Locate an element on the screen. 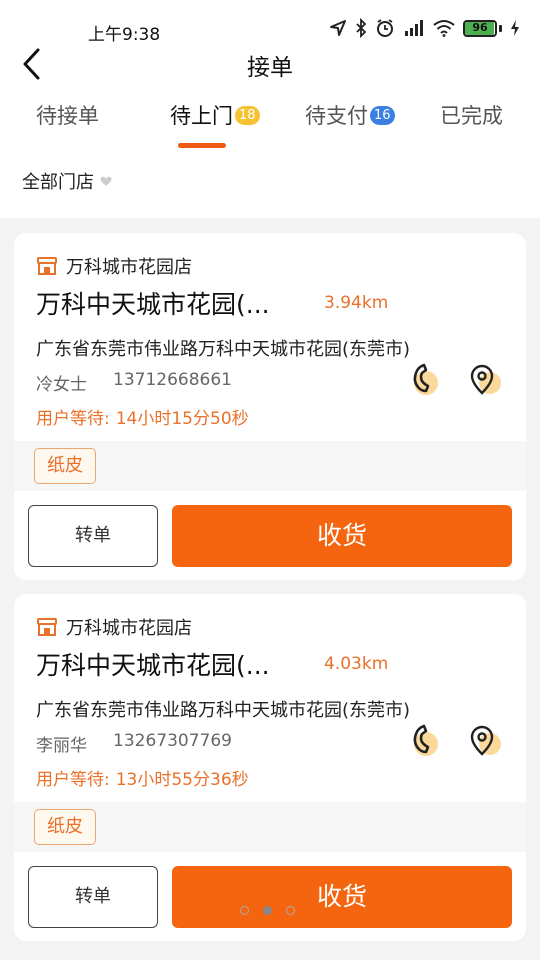 The width and height of the screenshot is (540, 960). location-arrow-icon is located at coordinates (338, 28).